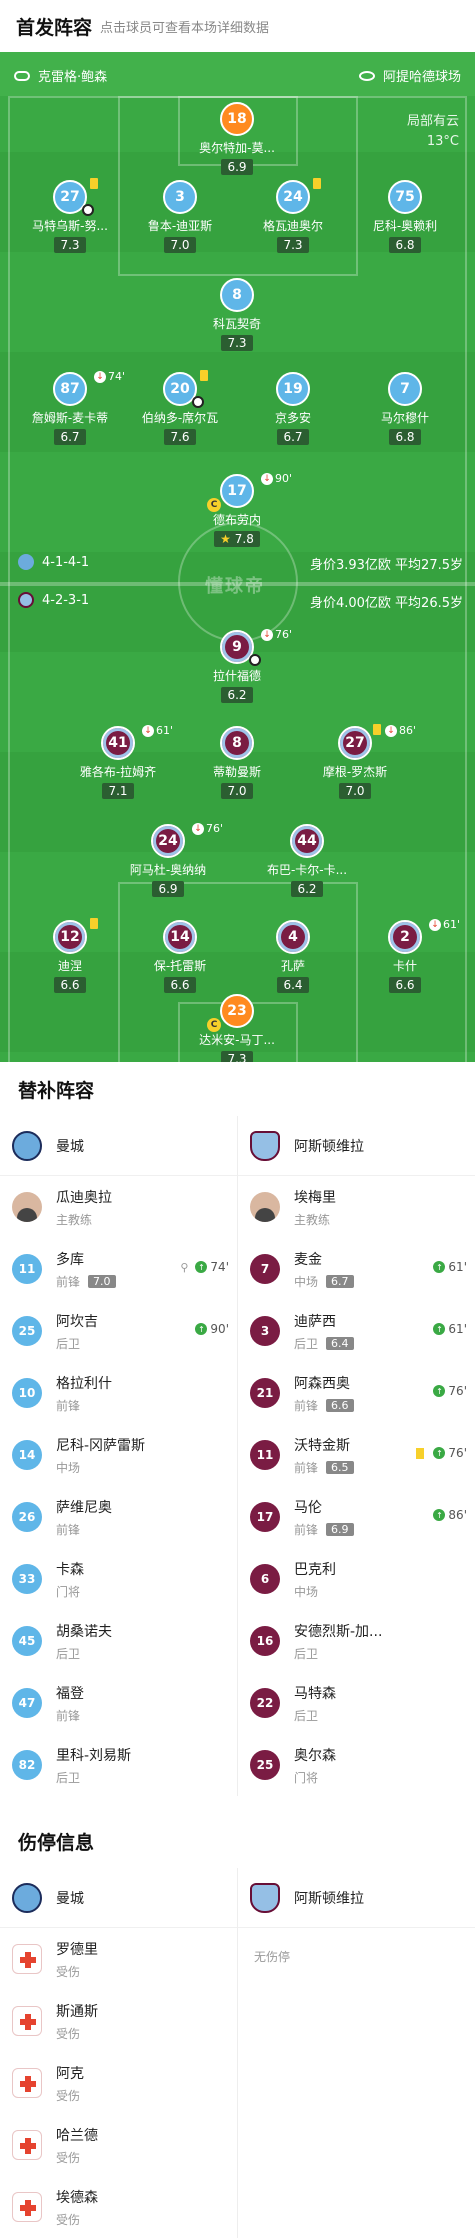  What do you see at coordinates (276, 634) in the screenshot?
I see `sub-off-event: ↓ 76'` at bounding box center [276, 634].